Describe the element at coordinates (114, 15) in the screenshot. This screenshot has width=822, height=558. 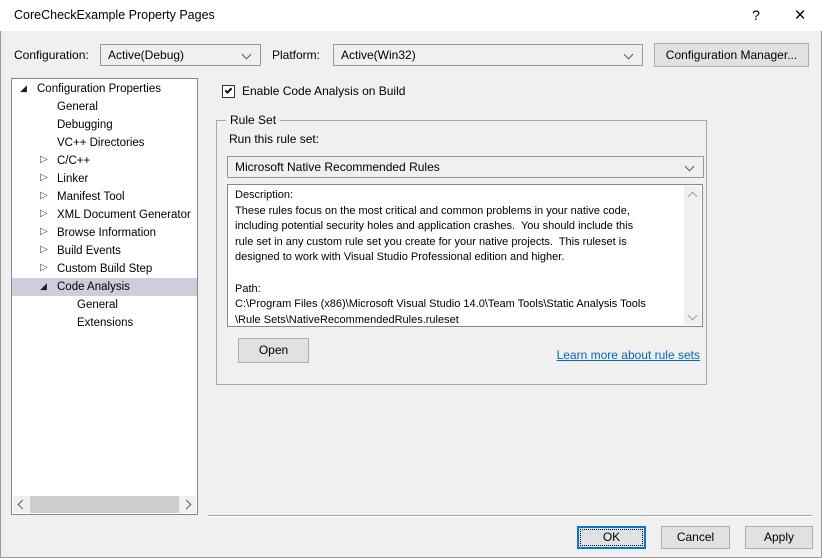
I see `dialog-title: CoreCheckExample Property Pages` at that location.